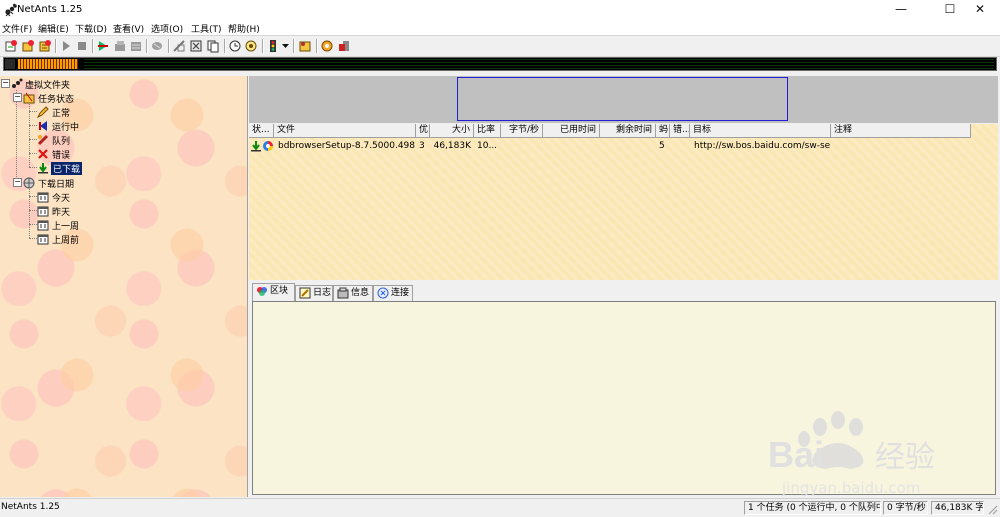 The image size is (1000, 517). Describe the element at coordinates (423, 131) in the screenshot. I see `column-header-priority: 优` at that location.